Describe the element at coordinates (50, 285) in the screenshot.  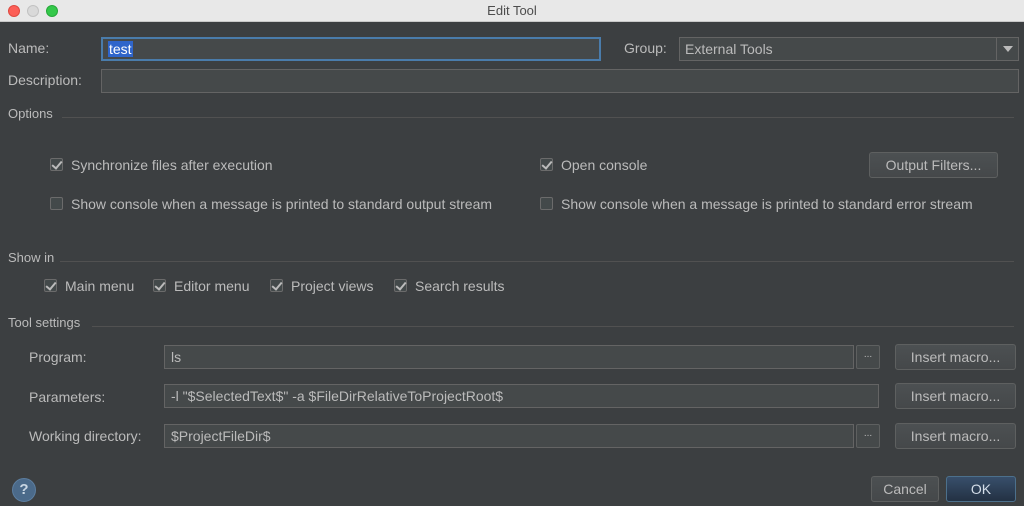
I see `main-menu-checkbox` at that location.